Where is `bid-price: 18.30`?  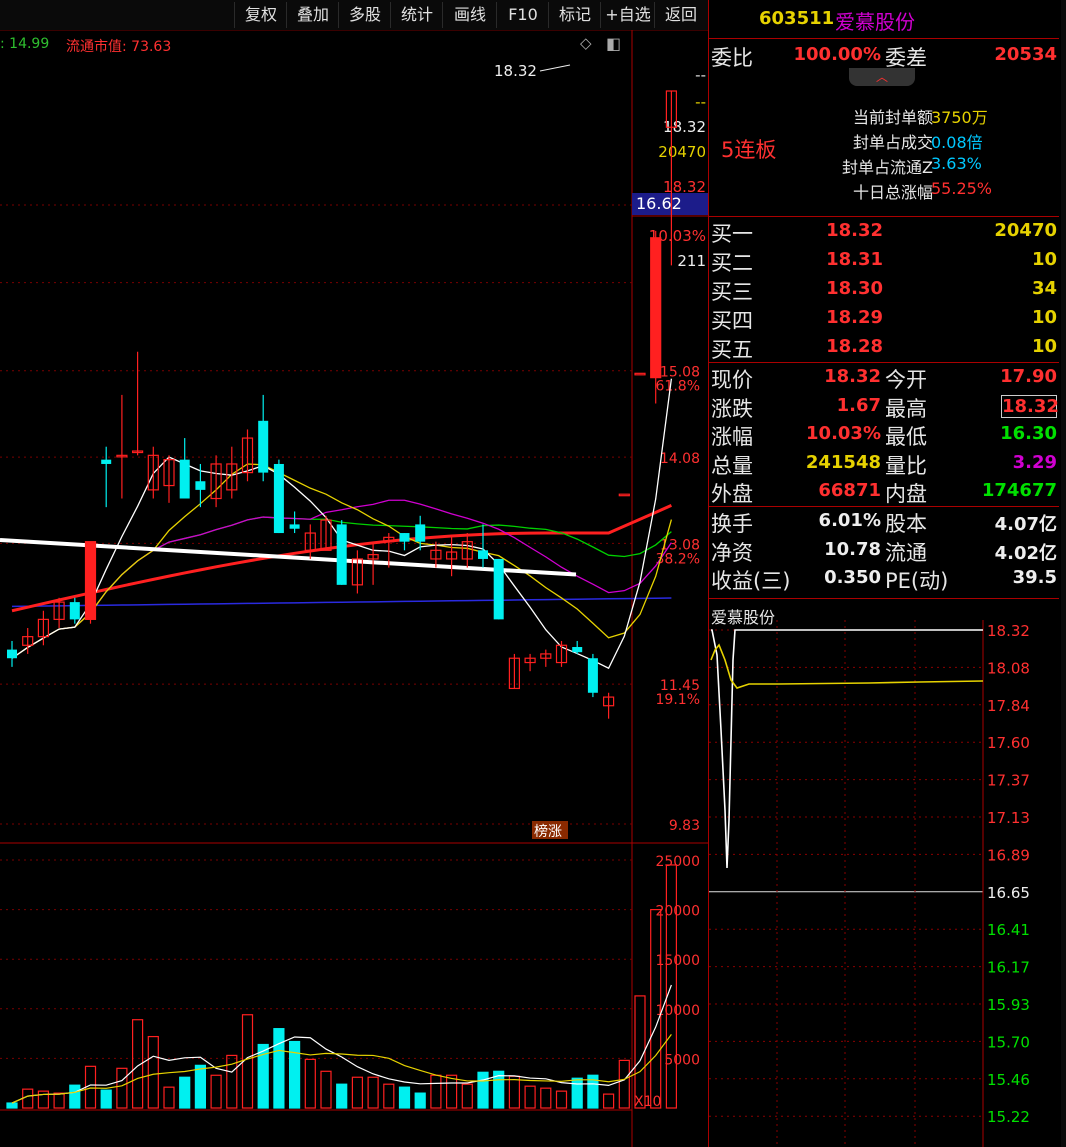 bid-price: 18.30 is located at coordinates (854, 288).